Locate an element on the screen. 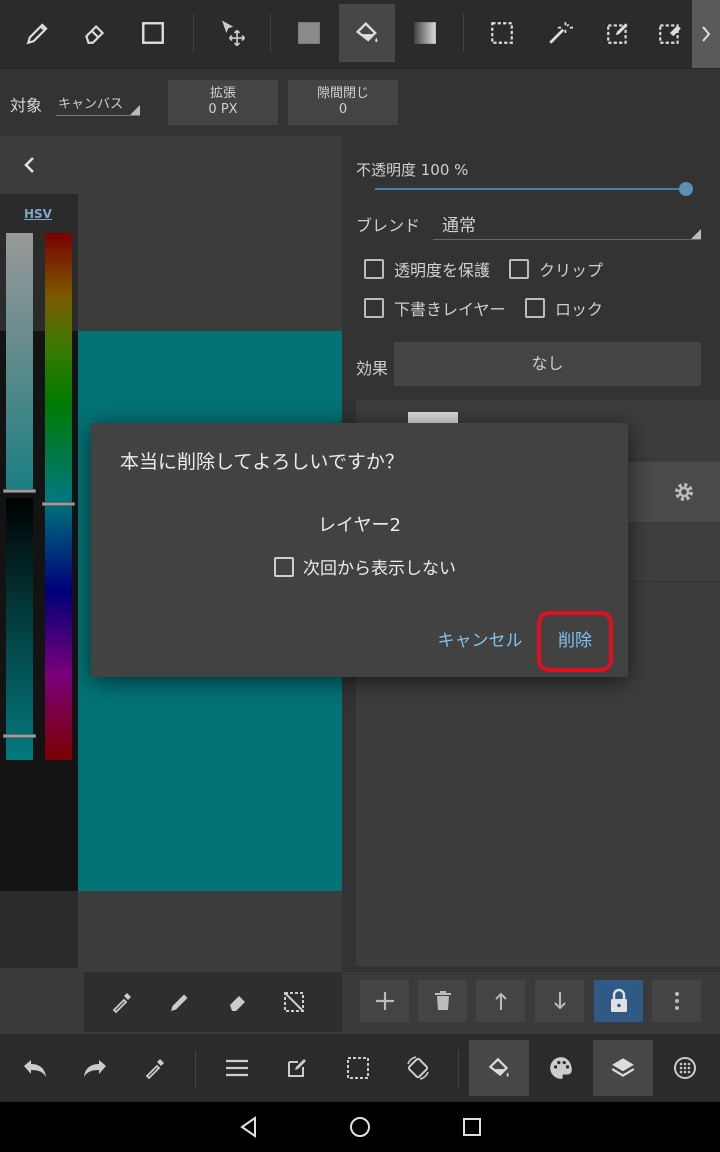 Image resolution: width=720 pixels, height=1152 pixels. target-select: キャンバス is located at coordinates (98, 102).